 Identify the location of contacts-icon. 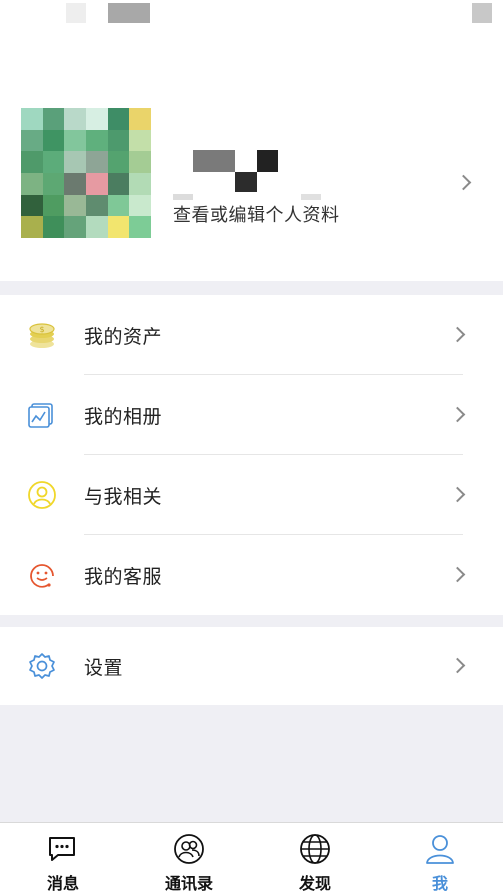
(189, 849).